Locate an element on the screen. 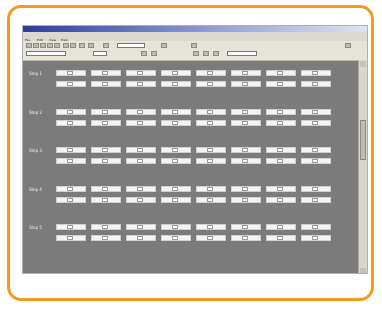 The height and width of the screenshot is (309, 382). scroll-down-button is located at coordinates (363, 270).